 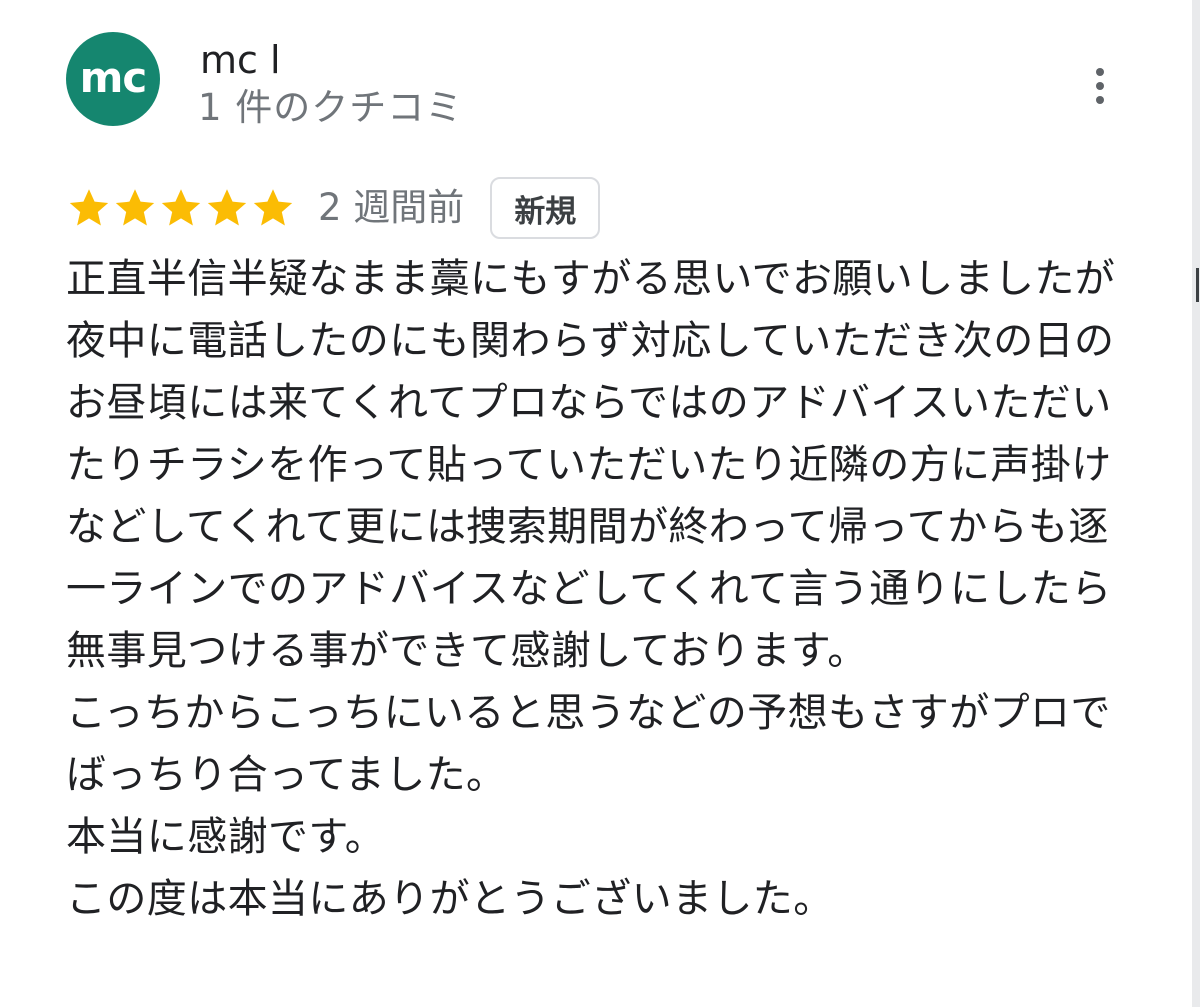 I want to click on review-date: 2 週間前, so click(x=391, y=207).